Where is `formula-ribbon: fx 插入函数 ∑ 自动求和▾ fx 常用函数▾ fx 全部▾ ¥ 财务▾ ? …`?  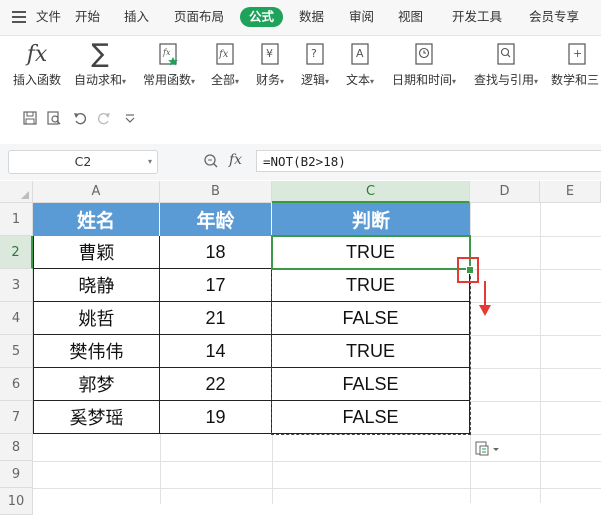 formula-ribbon: fx 插入函数 ∑ 自动求和▾ fx 常用函数▾ fx 全部▾ ¥ 财务▾ ? … is located at coordinates (300, 65).